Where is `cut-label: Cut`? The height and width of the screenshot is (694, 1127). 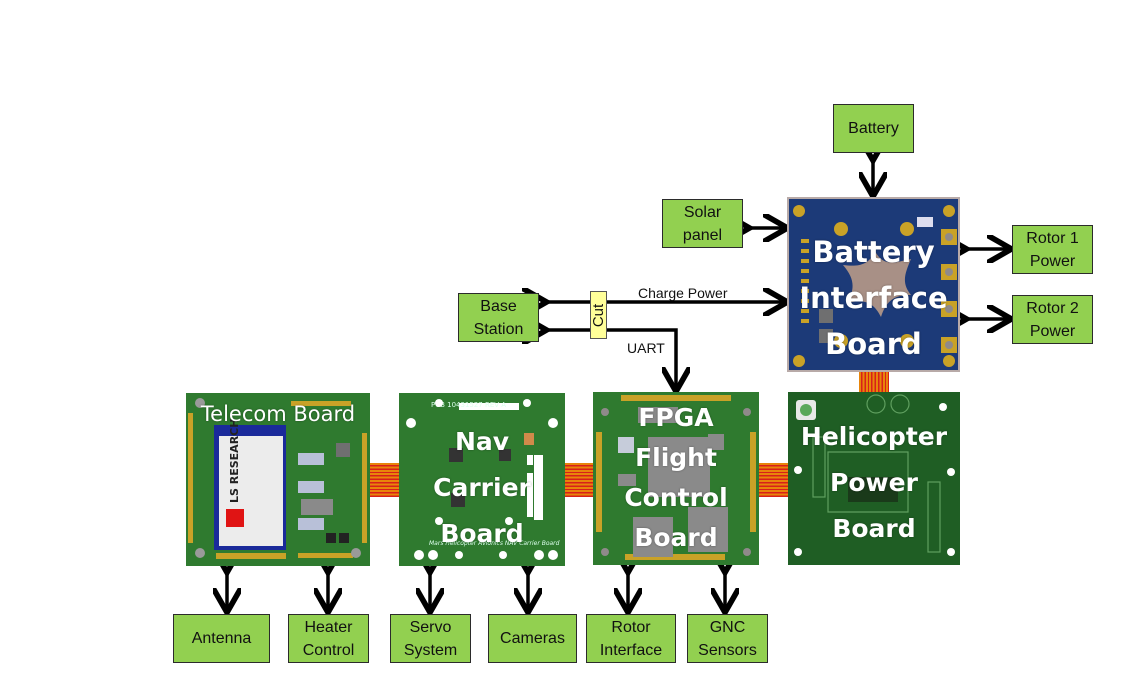
cut-label: Cut is located at coordinates (598, 315).